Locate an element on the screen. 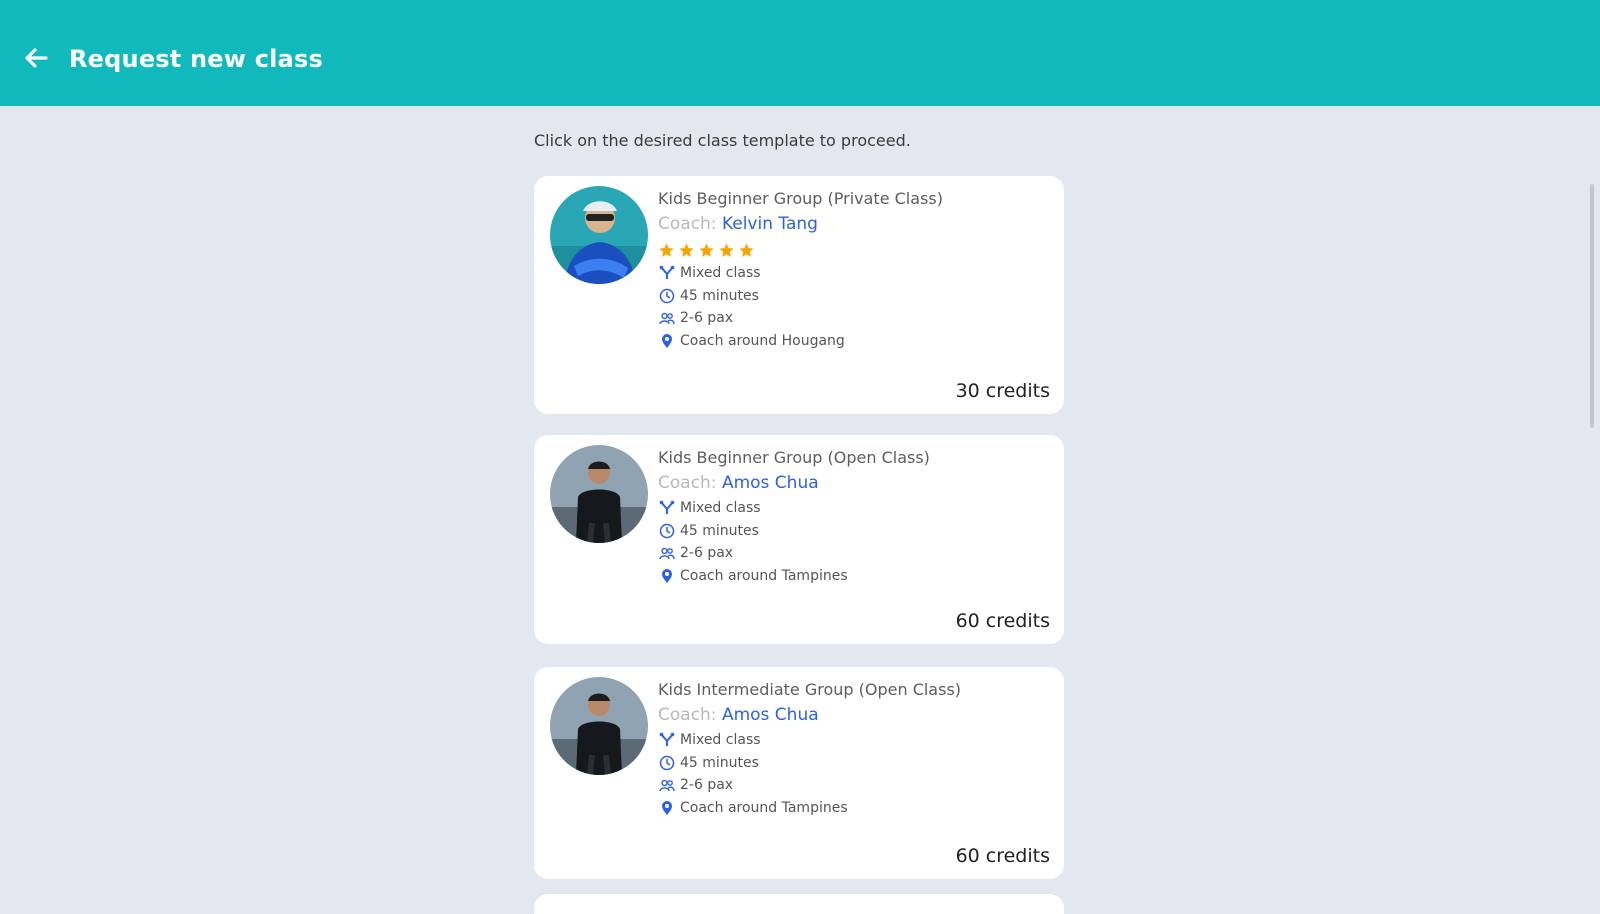 The width and height of the screenshot is (1600, 914). class-title: Kids Intermediate Group (Open Class) is located at coordinates (810, 689).